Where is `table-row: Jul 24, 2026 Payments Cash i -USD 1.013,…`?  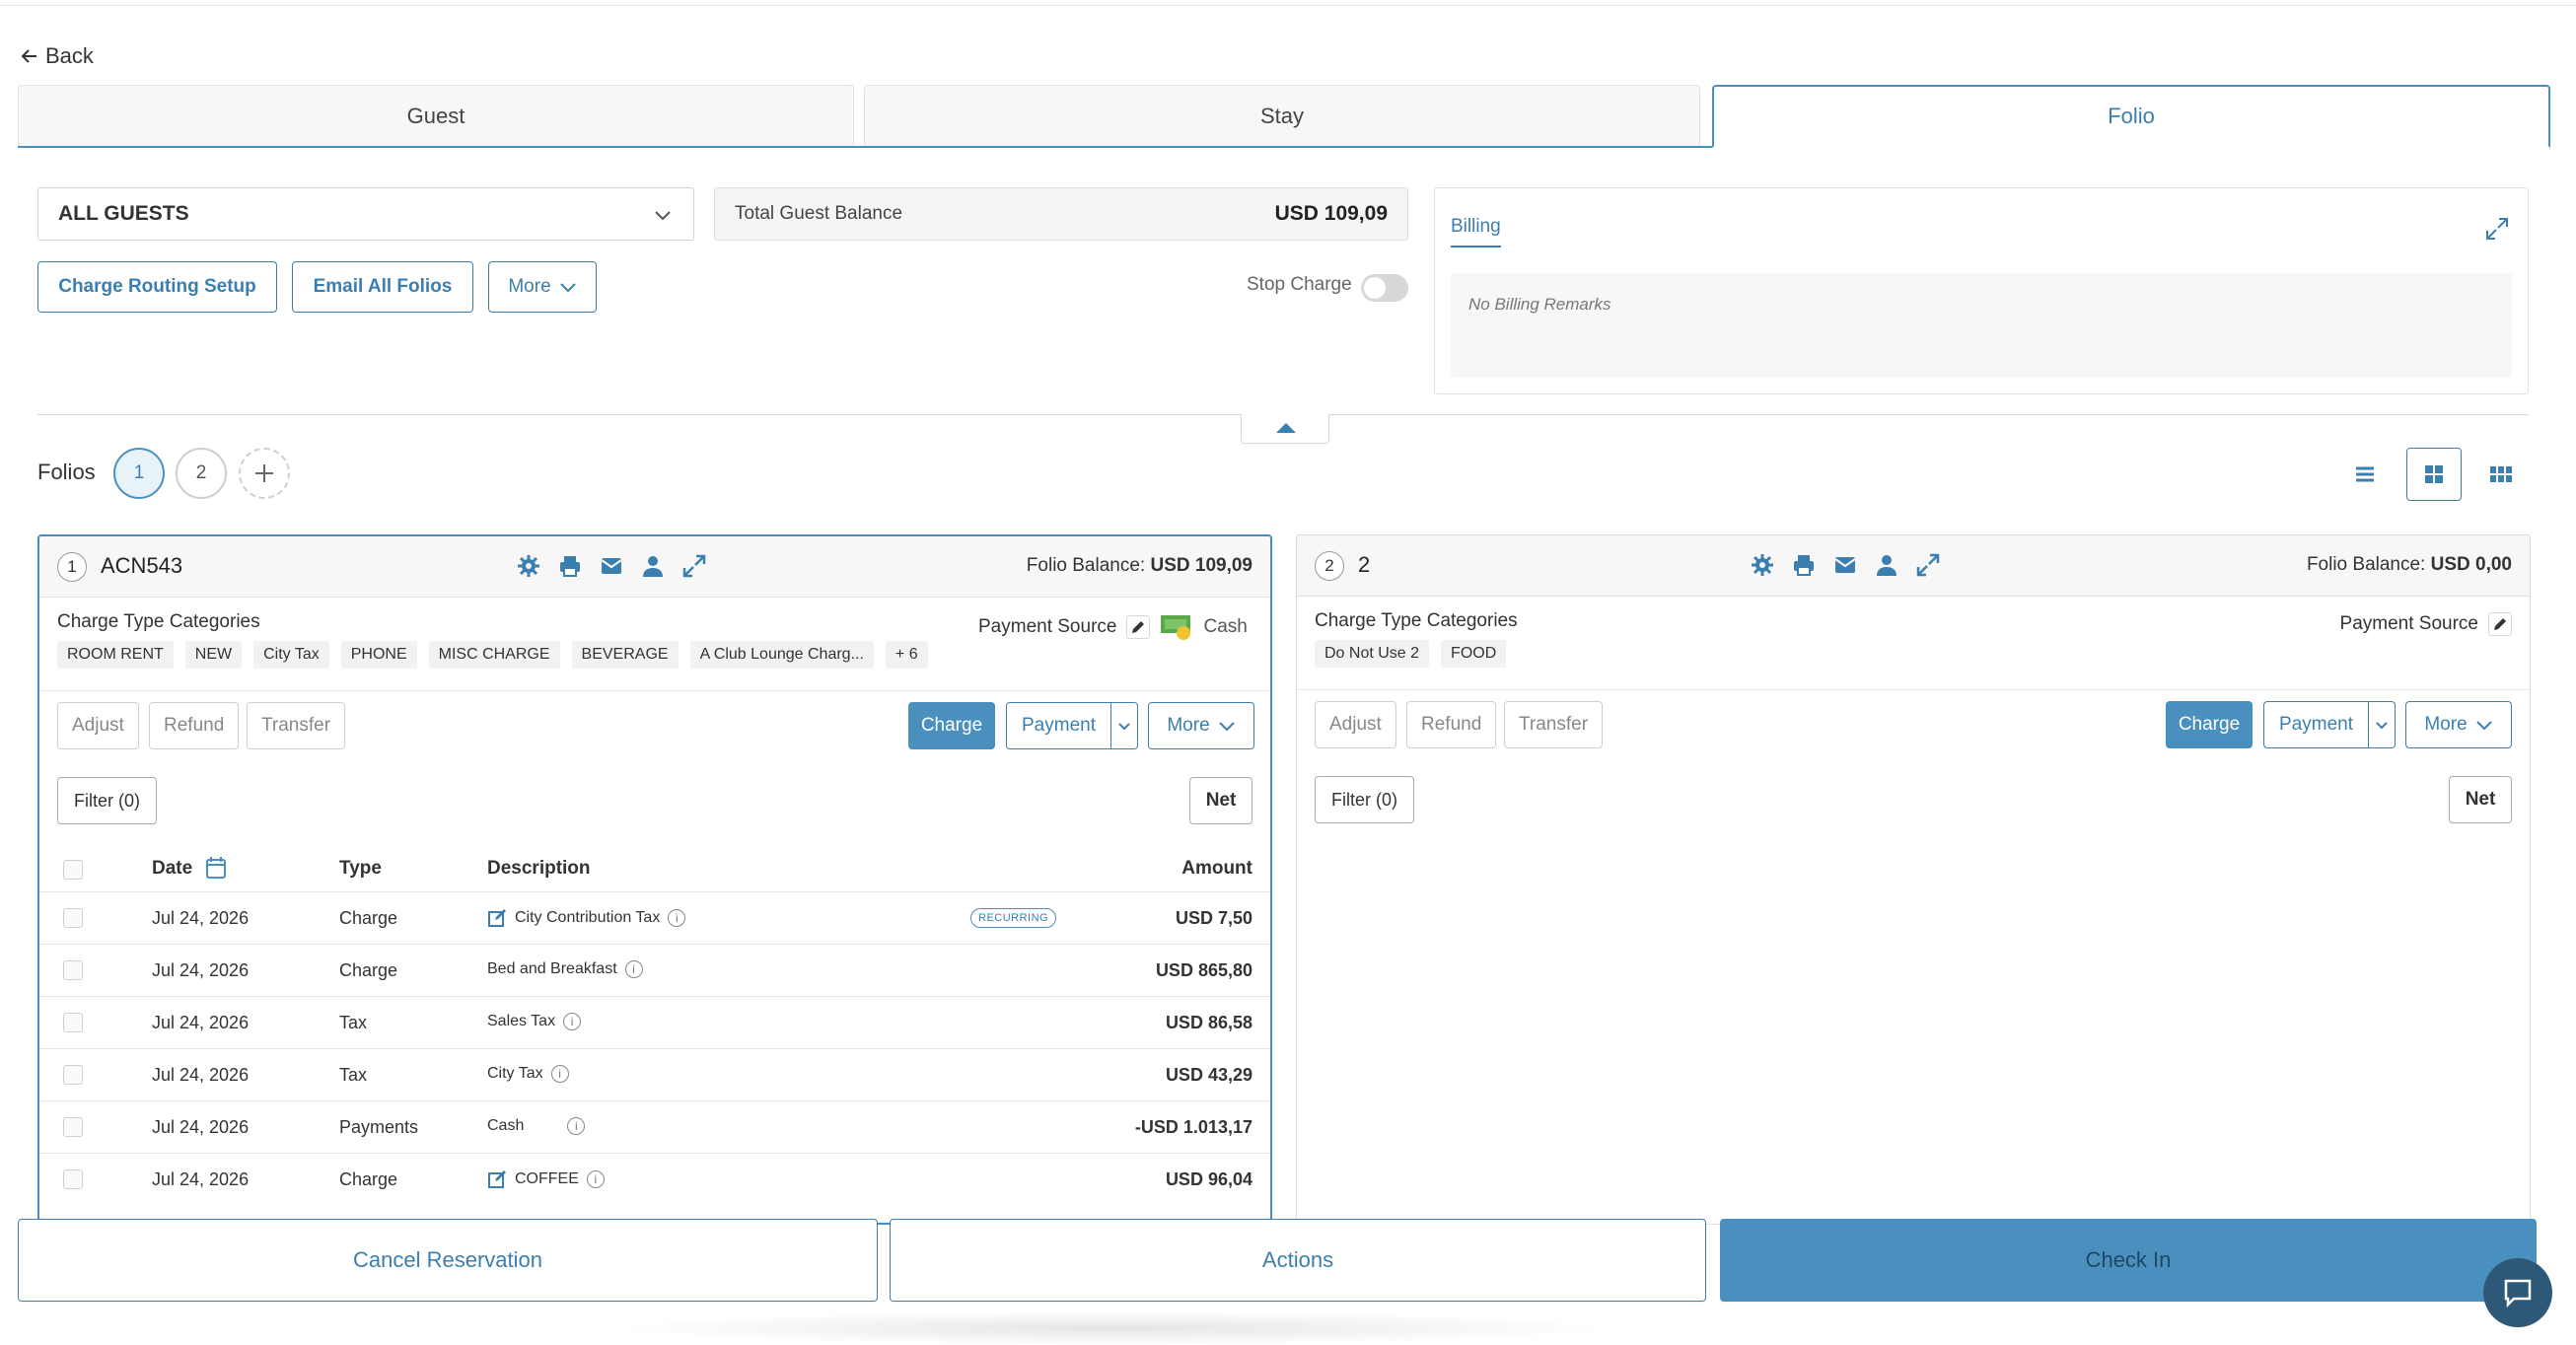 table-row: Jul 24, 2026 Payments Cash i -USD 1.013,… is located at coordinates (654, 1126).